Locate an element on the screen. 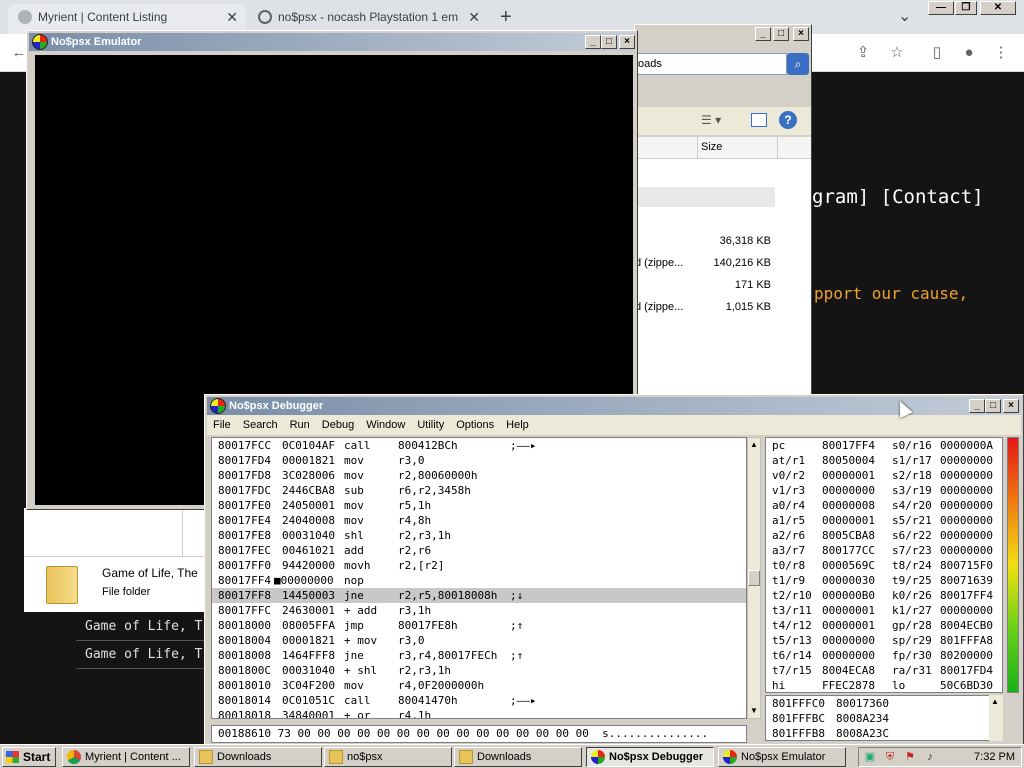 The image size is (1024, 768). column-header-size: Size is located at coordinates (711, 147).